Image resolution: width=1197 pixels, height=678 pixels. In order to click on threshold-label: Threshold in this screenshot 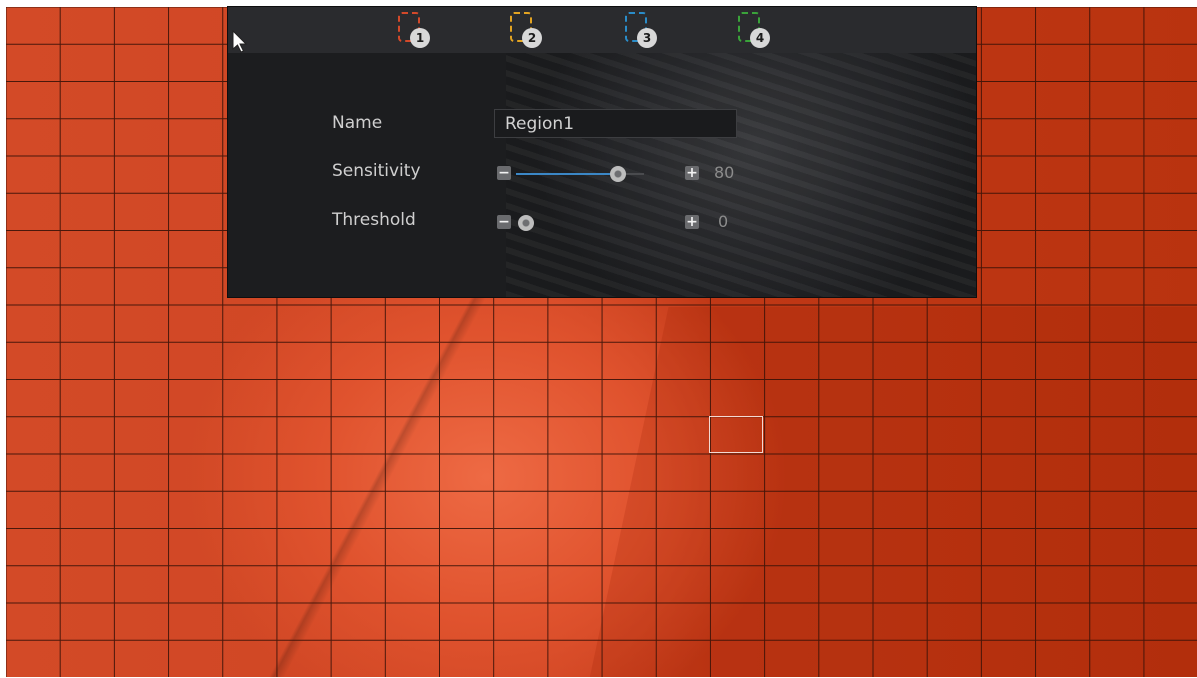, I will do `click(374, 220)`.